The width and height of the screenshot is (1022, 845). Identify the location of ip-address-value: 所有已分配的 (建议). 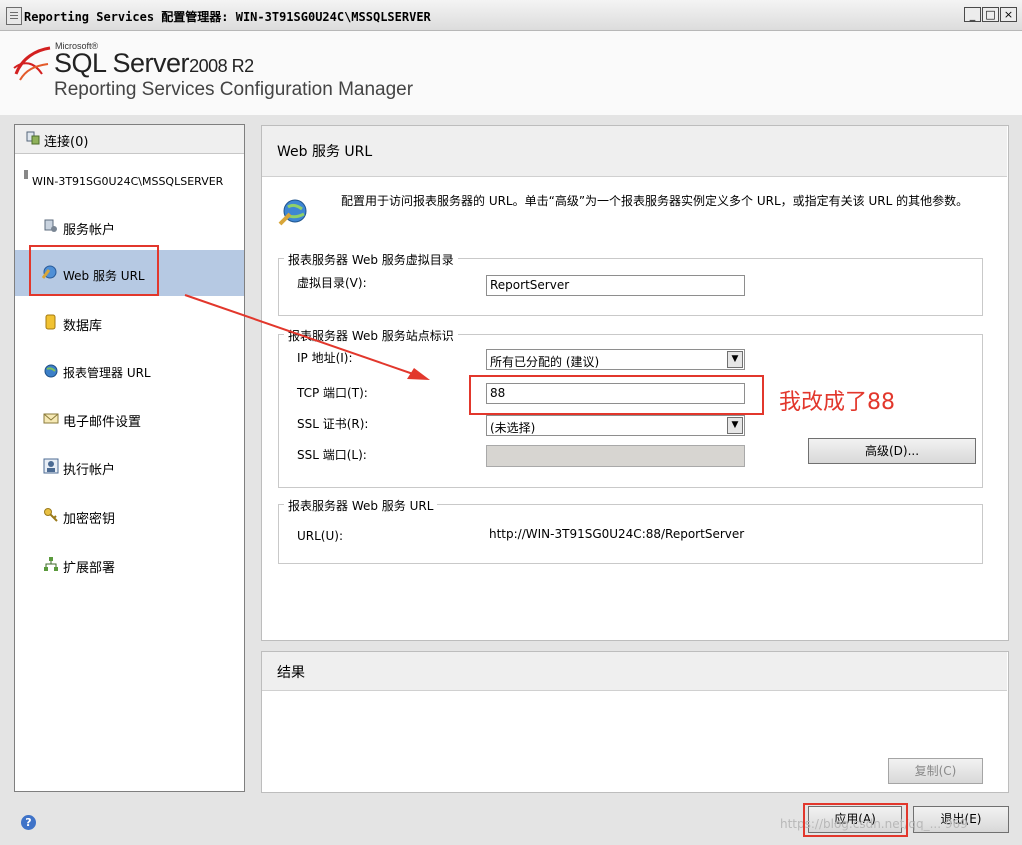
(545, 362).